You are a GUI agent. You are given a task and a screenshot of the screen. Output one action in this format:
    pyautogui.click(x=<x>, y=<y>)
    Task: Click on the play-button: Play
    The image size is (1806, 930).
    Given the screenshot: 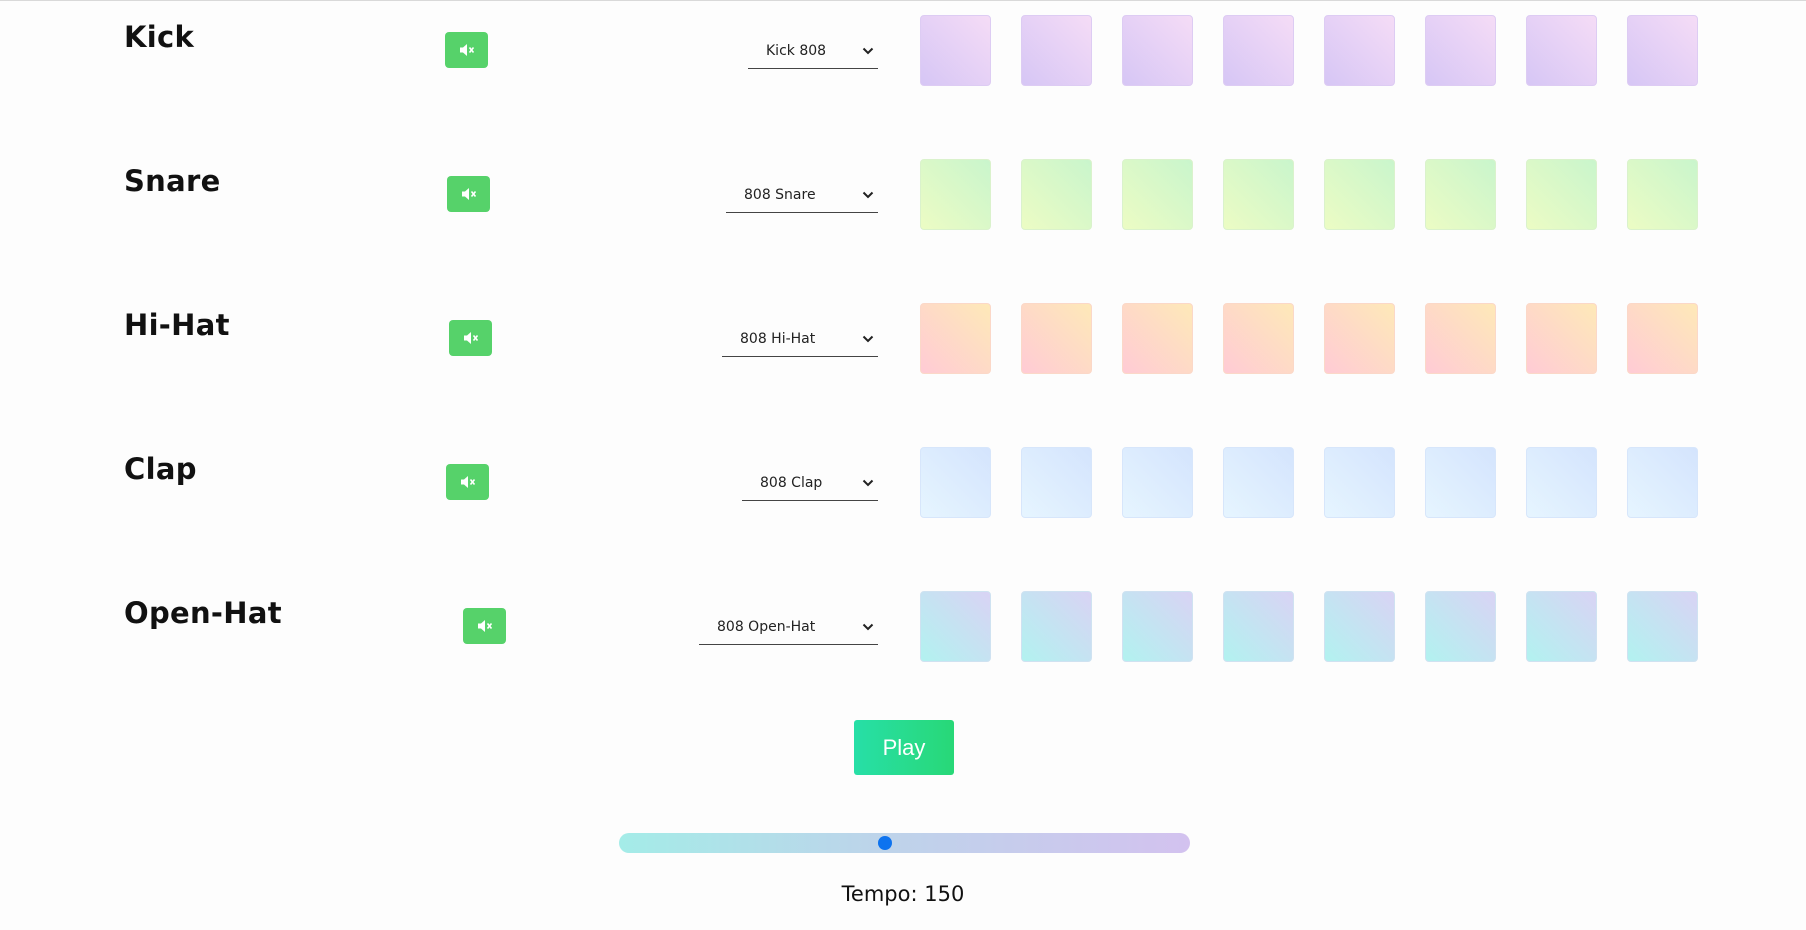 What is the action you would take?
    pyautogui.click(x=904, y=747)
    